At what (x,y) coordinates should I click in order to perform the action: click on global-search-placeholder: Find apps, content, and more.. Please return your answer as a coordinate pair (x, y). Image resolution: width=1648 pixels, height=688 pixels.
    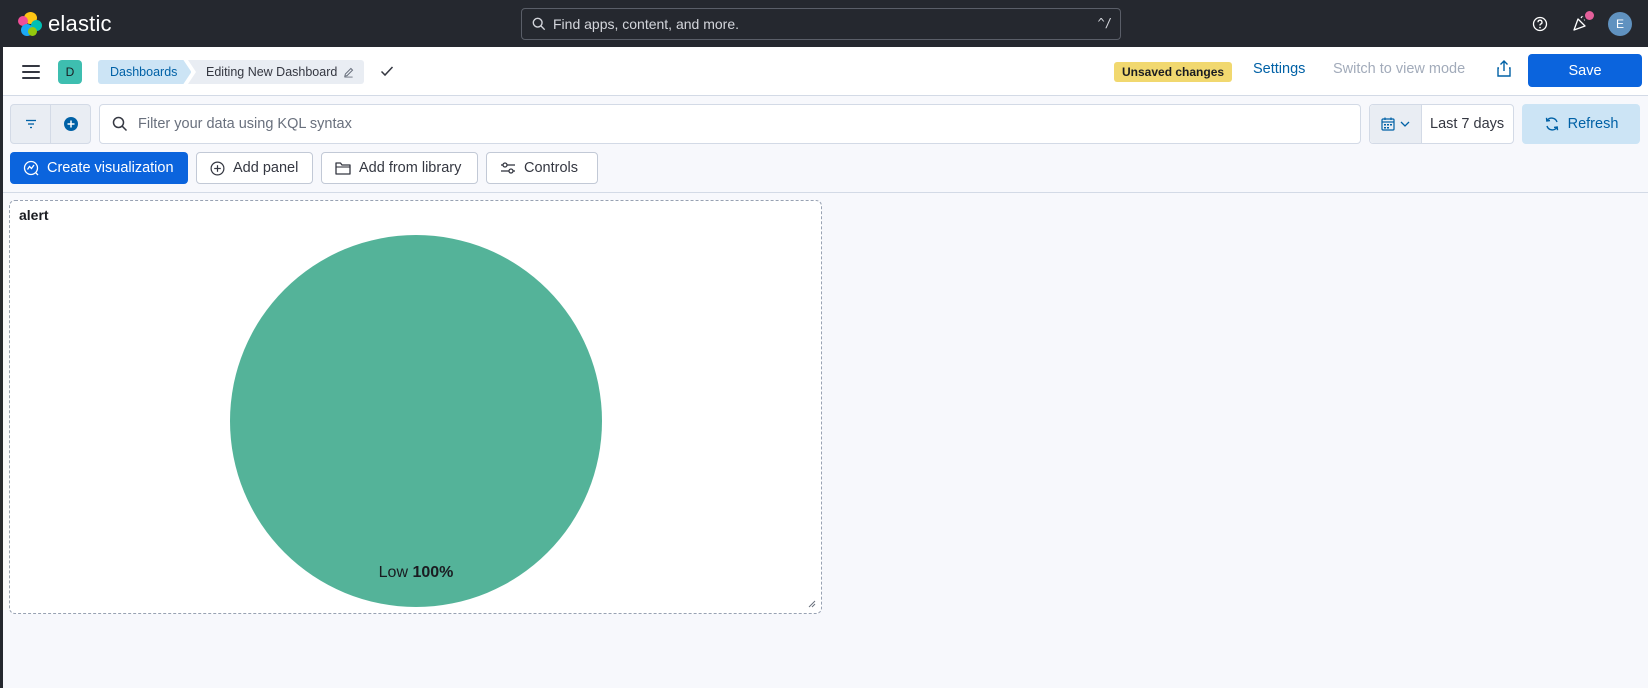
    Looking at the image, I should click on (646, 24).